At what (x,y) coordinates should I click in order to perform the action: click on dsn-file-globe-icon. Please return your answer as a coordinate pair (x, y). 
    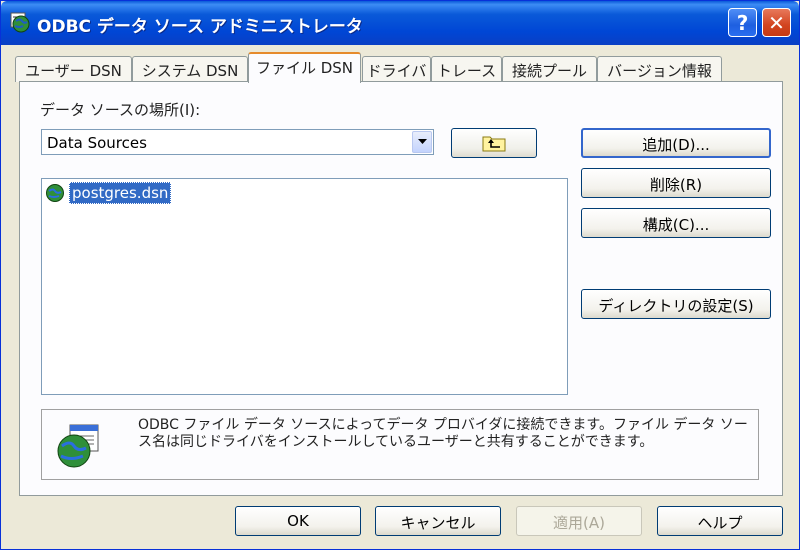
    Looking at the image, I should click on (55, 193).